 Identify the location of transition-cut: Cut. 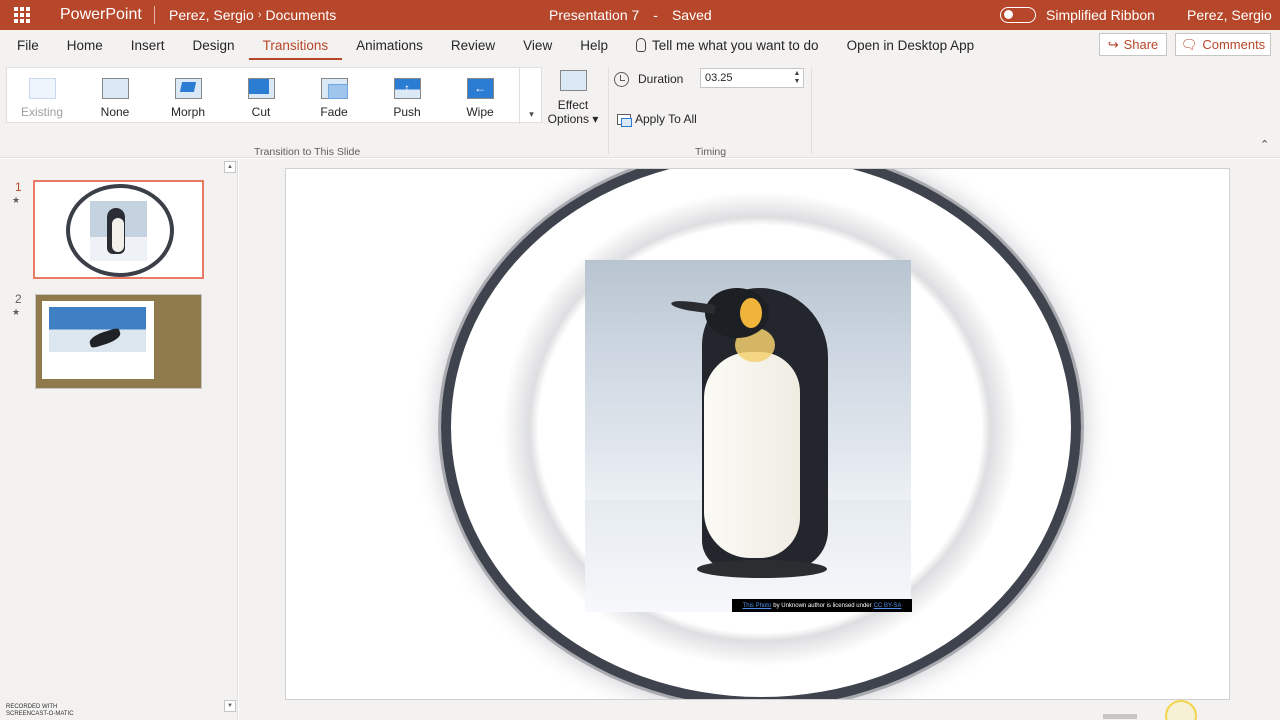
(261, 96).